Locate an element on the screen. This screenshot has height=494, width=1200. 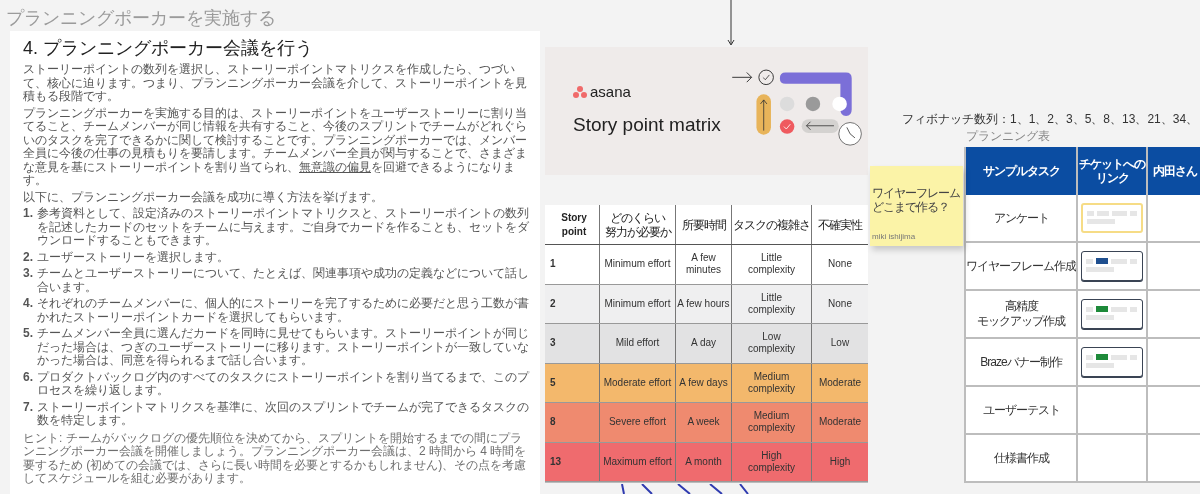
table-cell: Severe effort is located at coordinates (637, 422).